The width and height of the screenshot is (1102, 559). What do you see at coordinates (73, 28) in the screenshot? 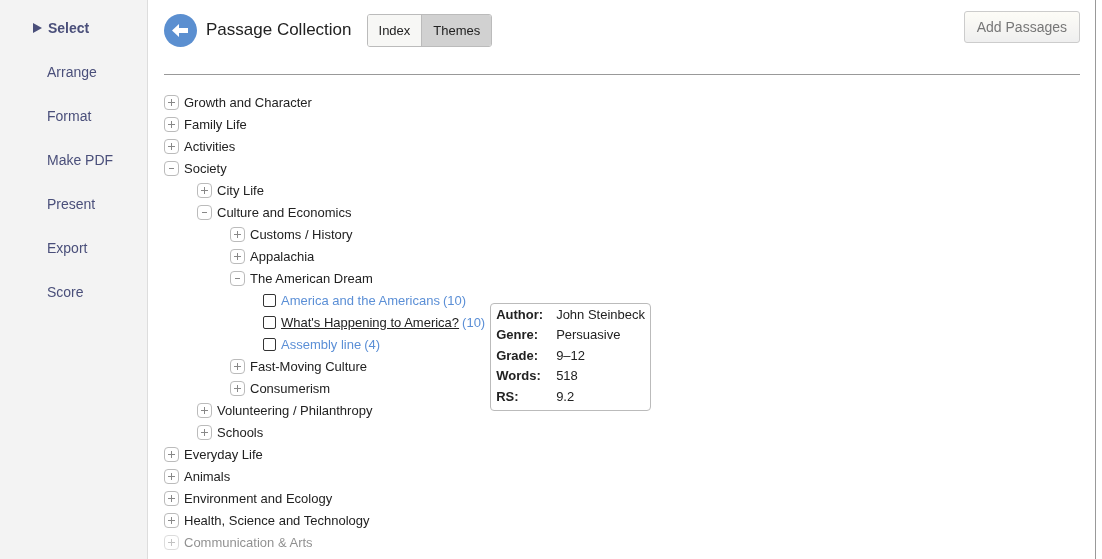
I see `sidebar-item: Select` at bounding box center [73, 28].